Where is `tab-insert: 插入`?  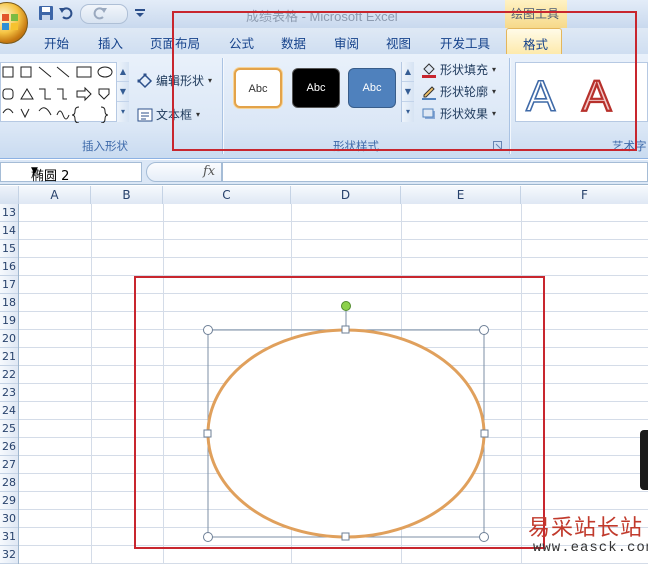
tab-insert: 插入 is located at coordinates (110, 42).